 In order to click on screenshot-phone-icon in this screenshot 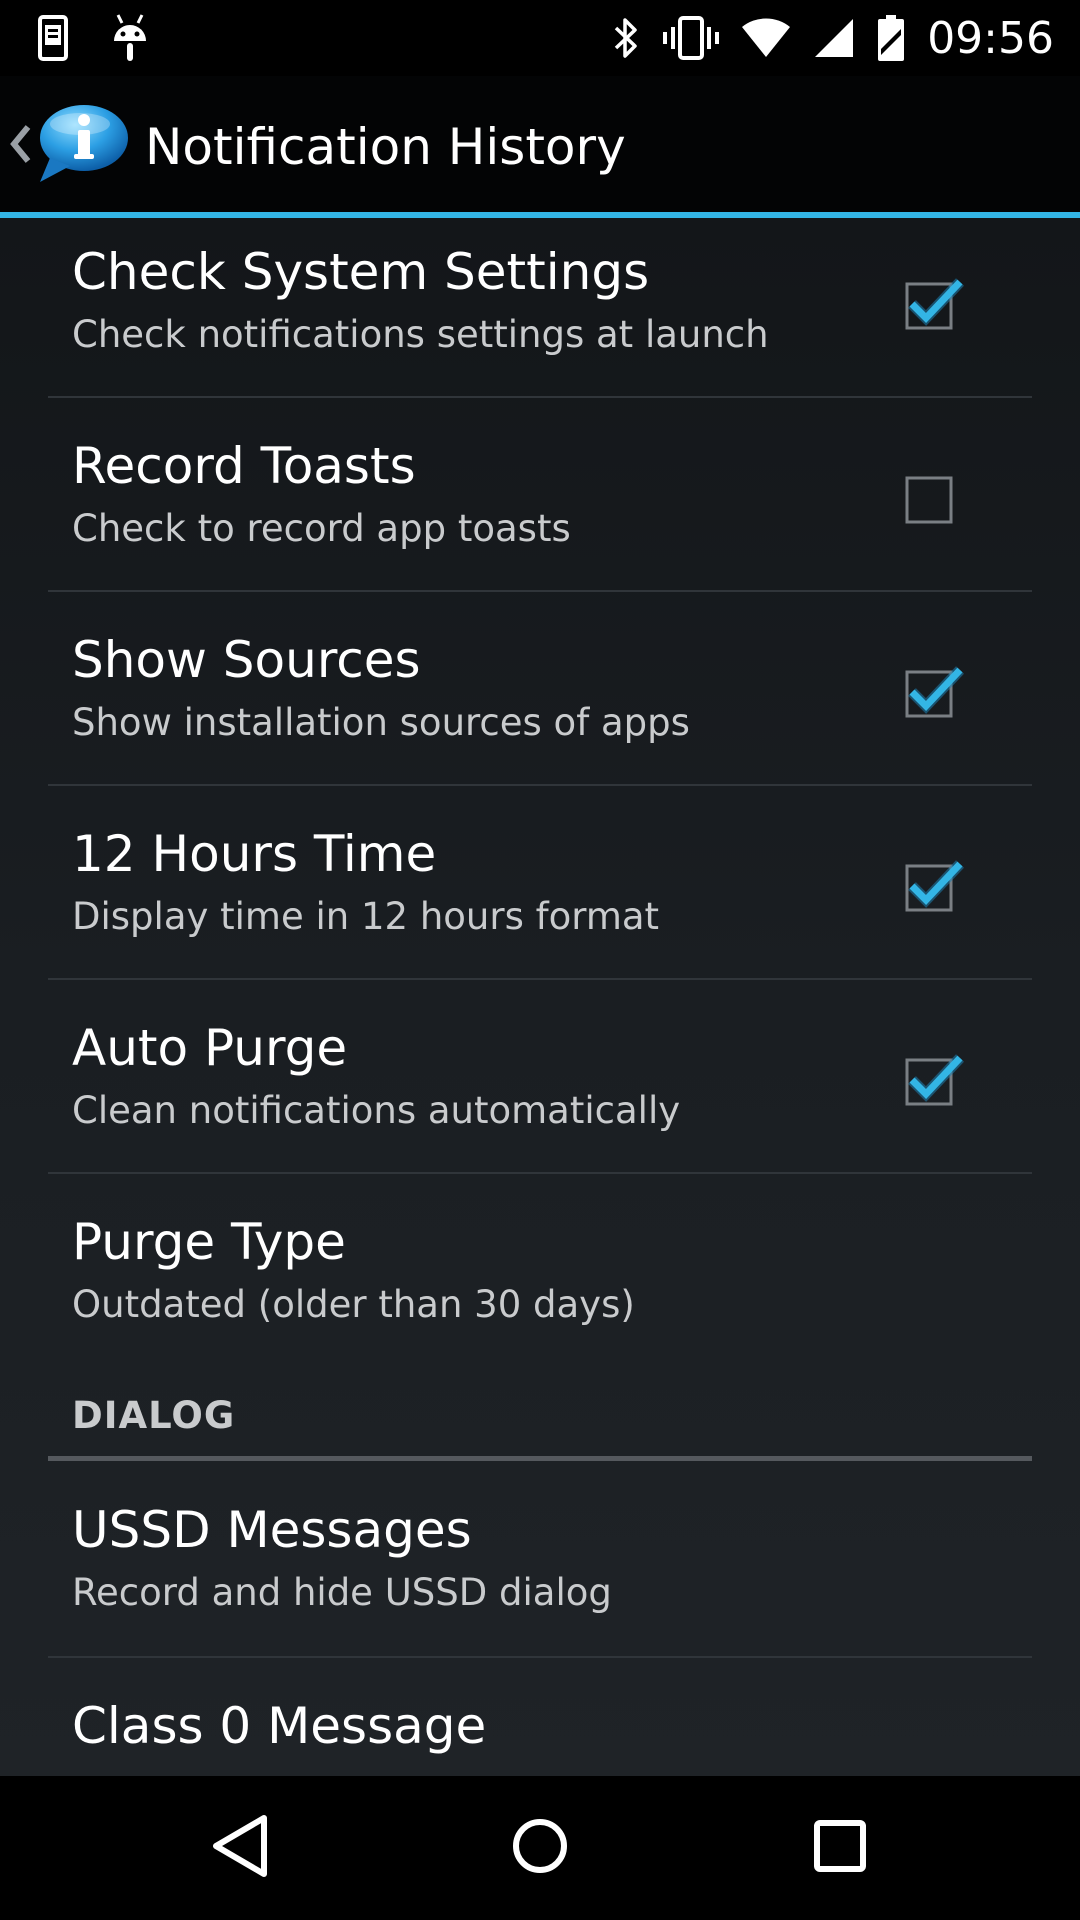, I will do `click(53, 38)`.